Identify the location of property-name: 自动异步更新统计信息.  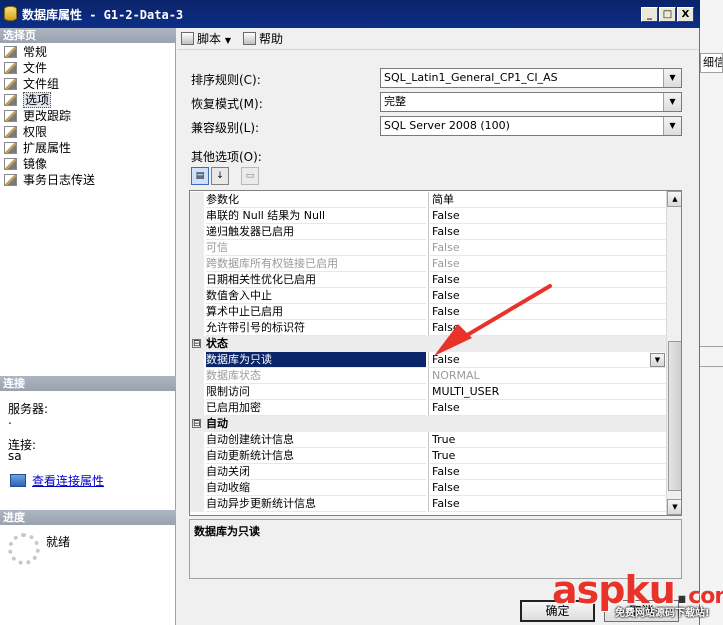
(316, 504).